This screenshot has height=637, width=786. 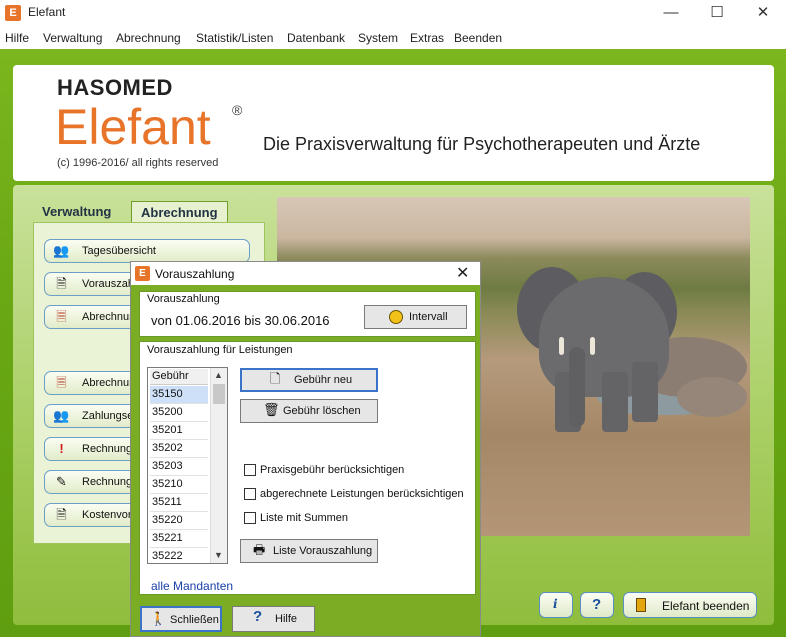 I want to click on exit-label: Elefant beenden, so click(x=706, y=606).